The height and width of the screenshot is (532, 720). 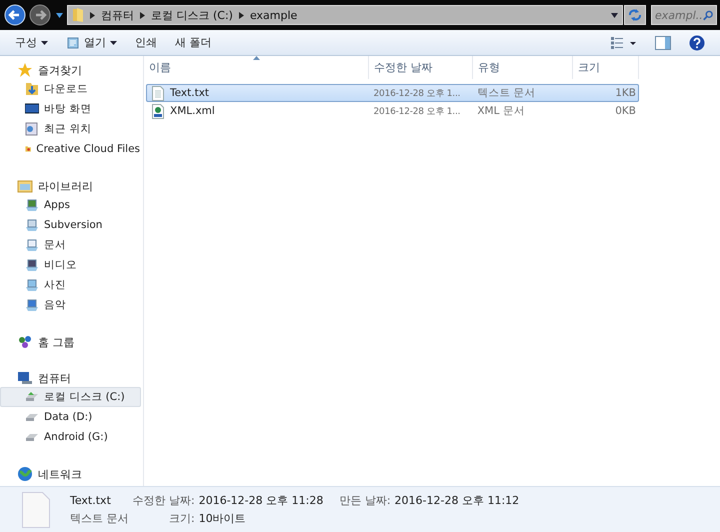 What do you see at coordinates (501, 111) in the screenshot?
I see `table-cell-text: XML 문서` at bounding box center [501, 111].